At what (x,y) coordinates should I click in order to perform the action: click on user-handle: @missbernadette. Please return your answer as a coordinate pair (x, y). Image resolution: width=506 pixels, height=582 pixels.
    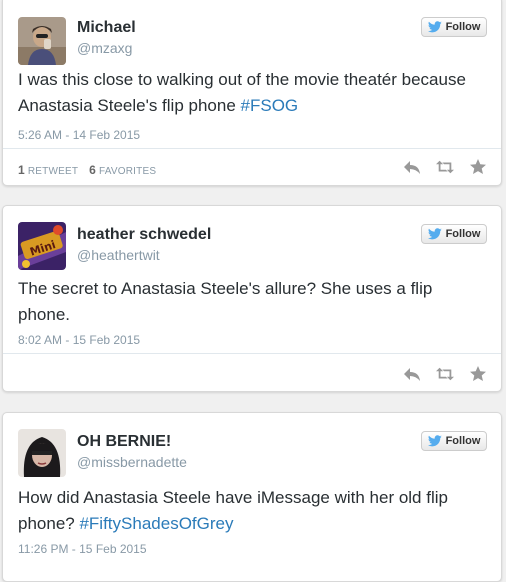
    Looking at the image, I should click on (132, 462).